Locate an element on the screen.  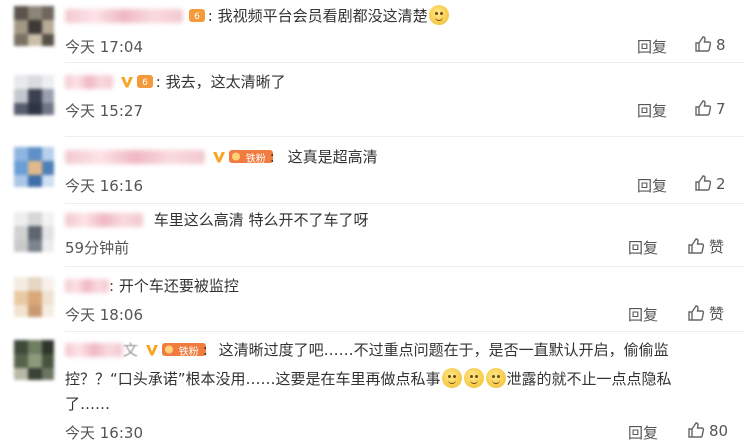
comment-text: 我去，这太清晰了 is located at coordinates (225, 82).